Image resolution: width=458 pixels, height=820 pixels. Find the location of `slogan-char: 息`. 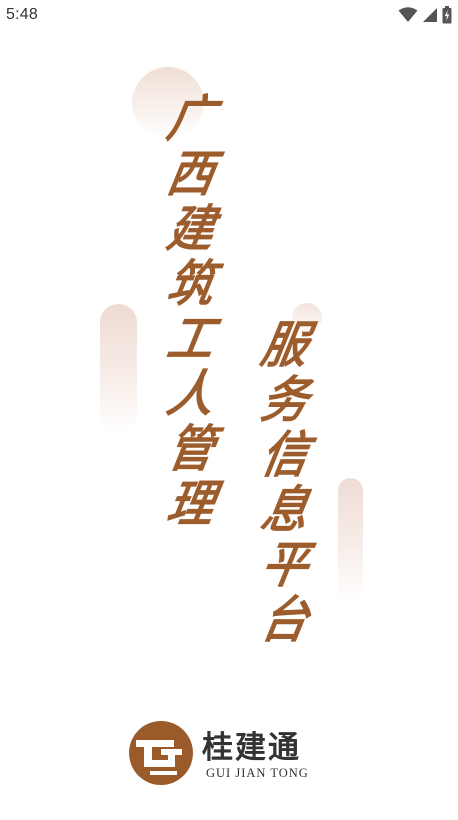

slogan-char: 息 is located at coordinates (285, 510).